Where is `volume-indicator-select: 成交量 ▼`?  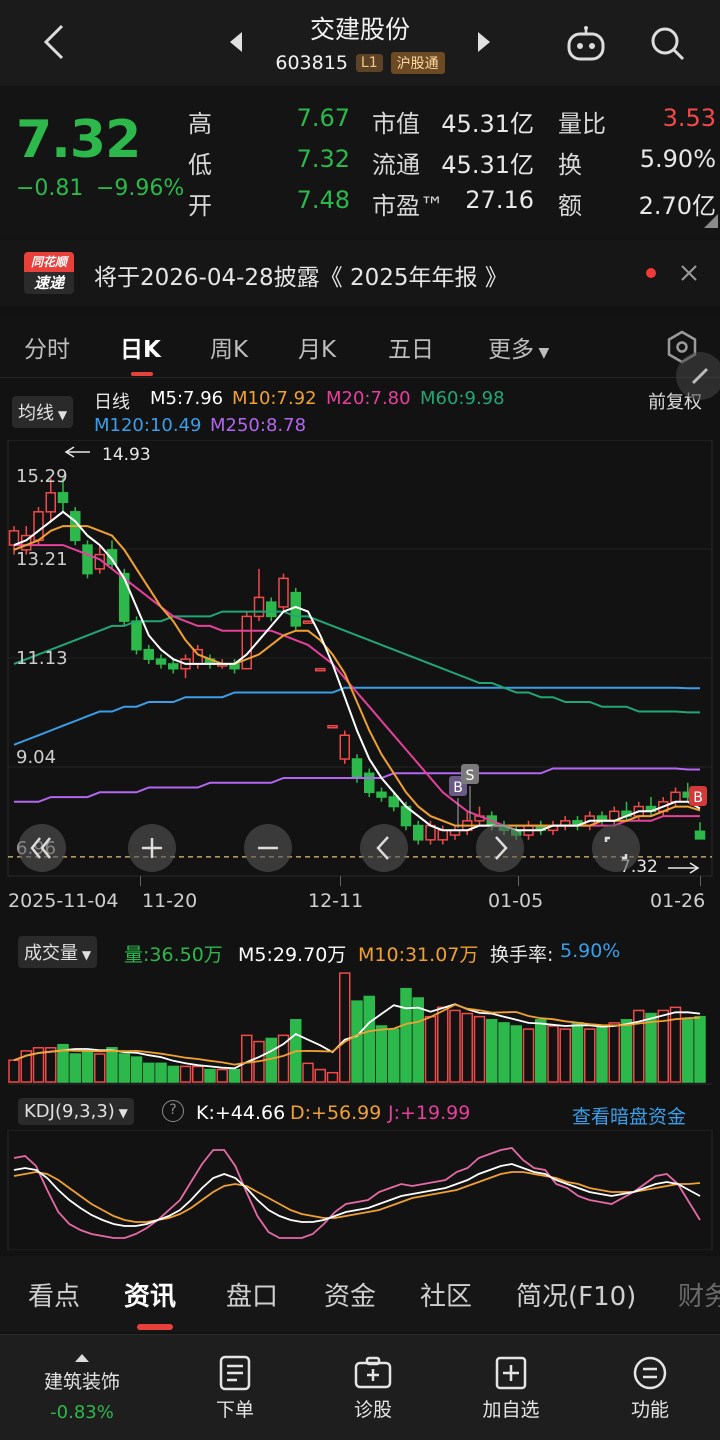 volume-indicator-select: 成交量 ▼ is located at coordinates (58, 952).